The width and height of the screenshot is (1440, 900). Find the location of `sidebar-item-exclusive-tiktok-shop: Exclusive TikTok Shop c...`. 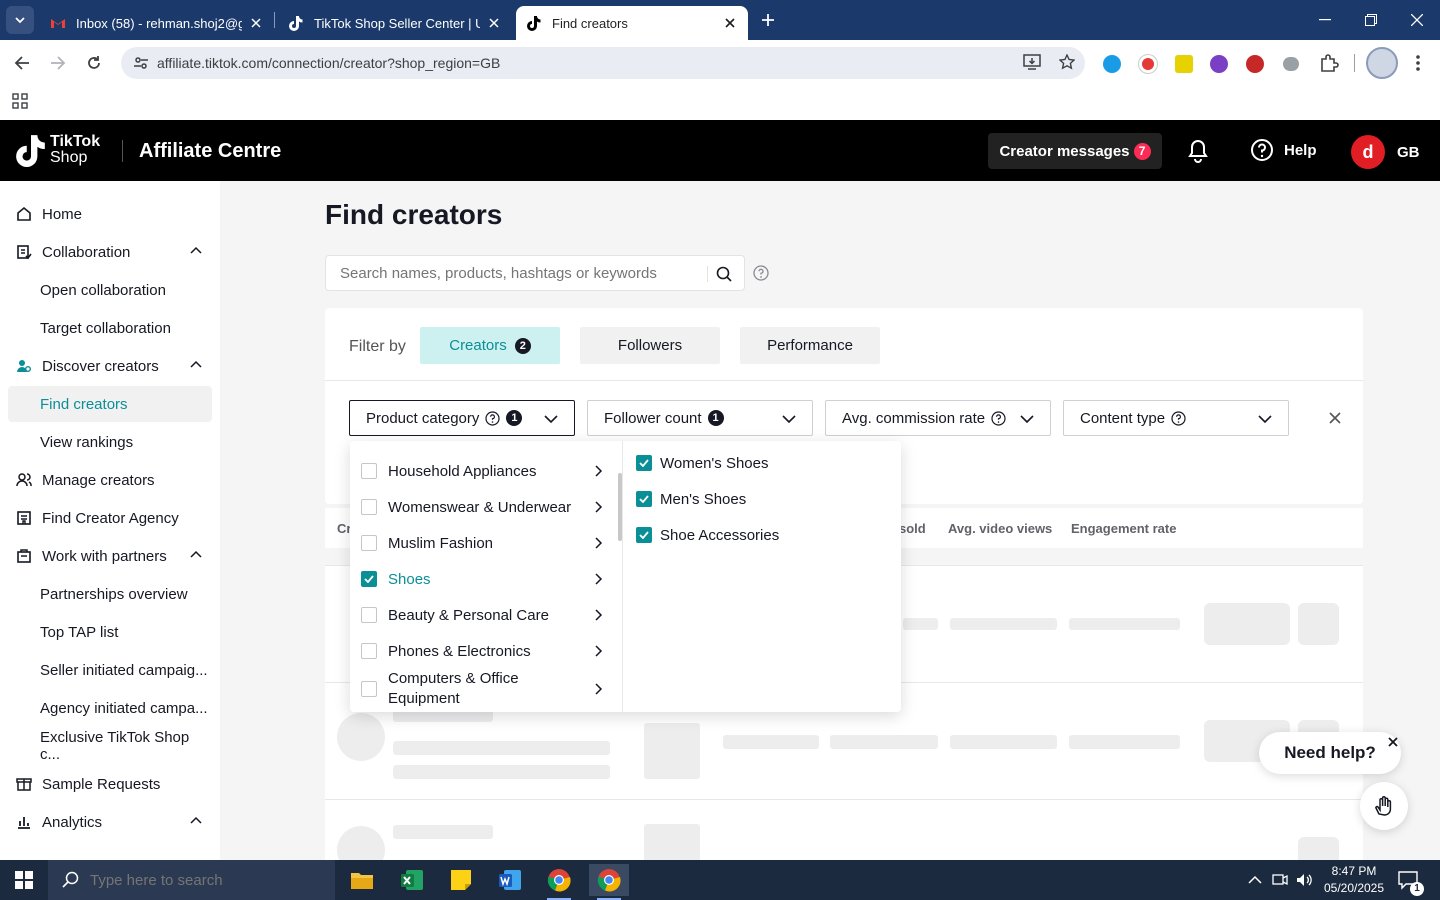

sidebar-item-exclusive-tiktok-shop: Exclusive TikTok Shop c... is located at coordinates (110, 746).